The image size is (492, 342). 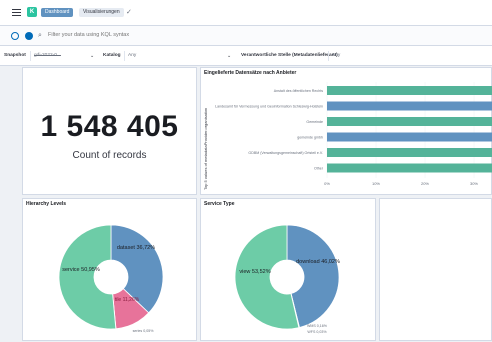 I want to click on metric-value: 1 548 405, so click(x=109, y=126).